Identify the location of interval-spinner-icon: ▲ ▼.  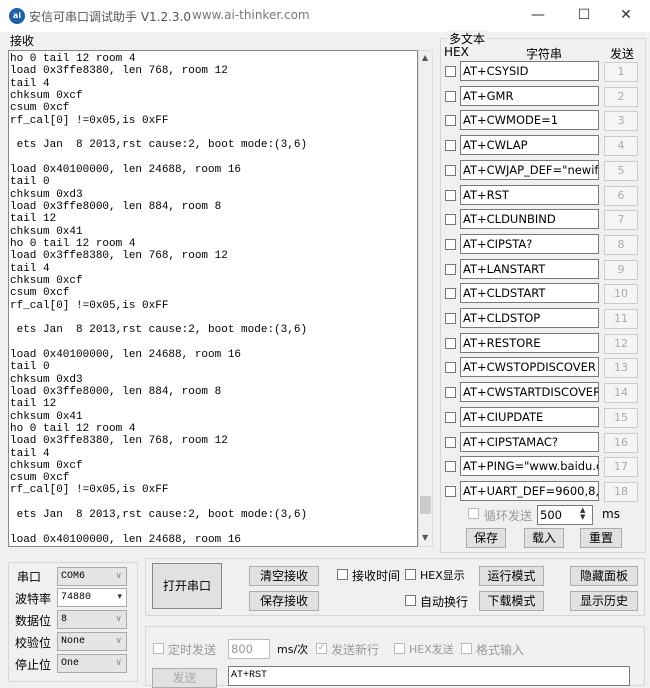
(582, 514).